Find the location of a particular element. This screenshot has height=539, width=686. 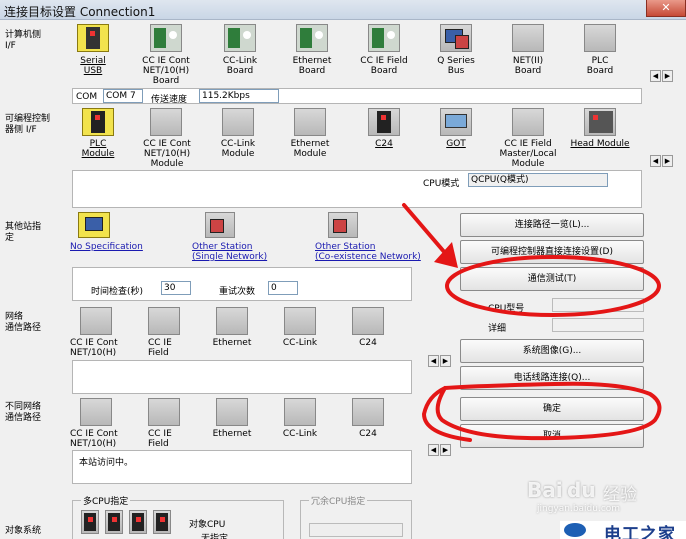

network-route-scroll: ◀ ▶ is located at coordinates (440, 361).